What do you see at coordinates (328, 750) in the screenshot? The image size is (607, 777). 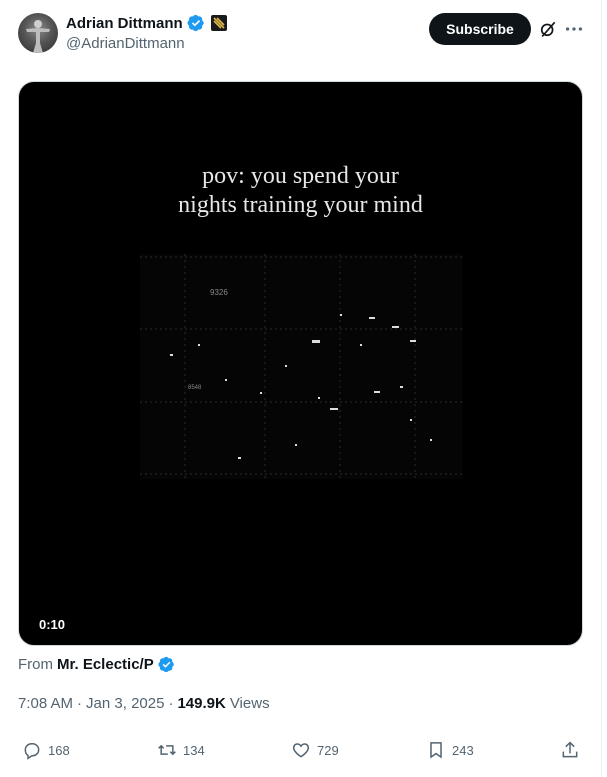 I see `like-count: 729` at bounding box center [328, 750].